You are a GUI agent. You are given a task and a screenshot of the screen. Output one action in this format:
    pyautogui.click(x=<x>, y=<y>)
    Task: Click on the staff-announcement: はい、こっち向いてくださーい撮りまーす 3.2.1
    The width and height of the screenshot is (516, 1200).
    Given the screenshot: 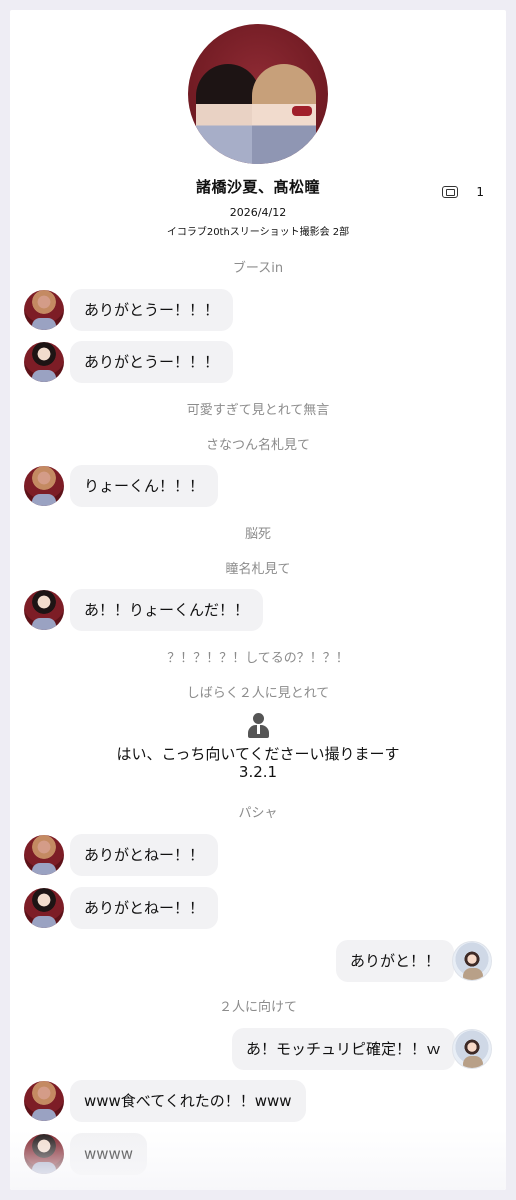 What is the action you would take?
    pyautogui.click(x=258, y=747)
    